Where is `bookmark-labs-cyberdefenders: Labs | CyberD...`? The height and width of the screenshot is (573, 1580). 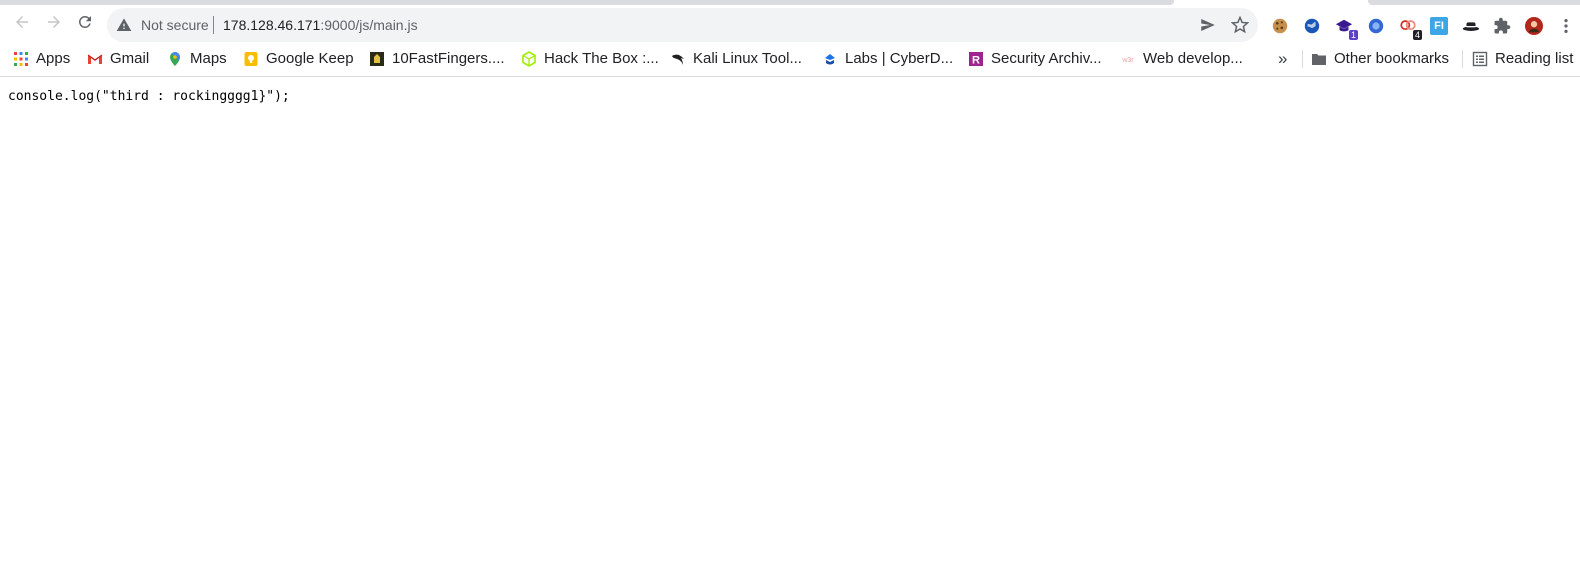 bookmark-labs-cyberdefenders: Labs | CyberD... is located at coordinates (887, 59).